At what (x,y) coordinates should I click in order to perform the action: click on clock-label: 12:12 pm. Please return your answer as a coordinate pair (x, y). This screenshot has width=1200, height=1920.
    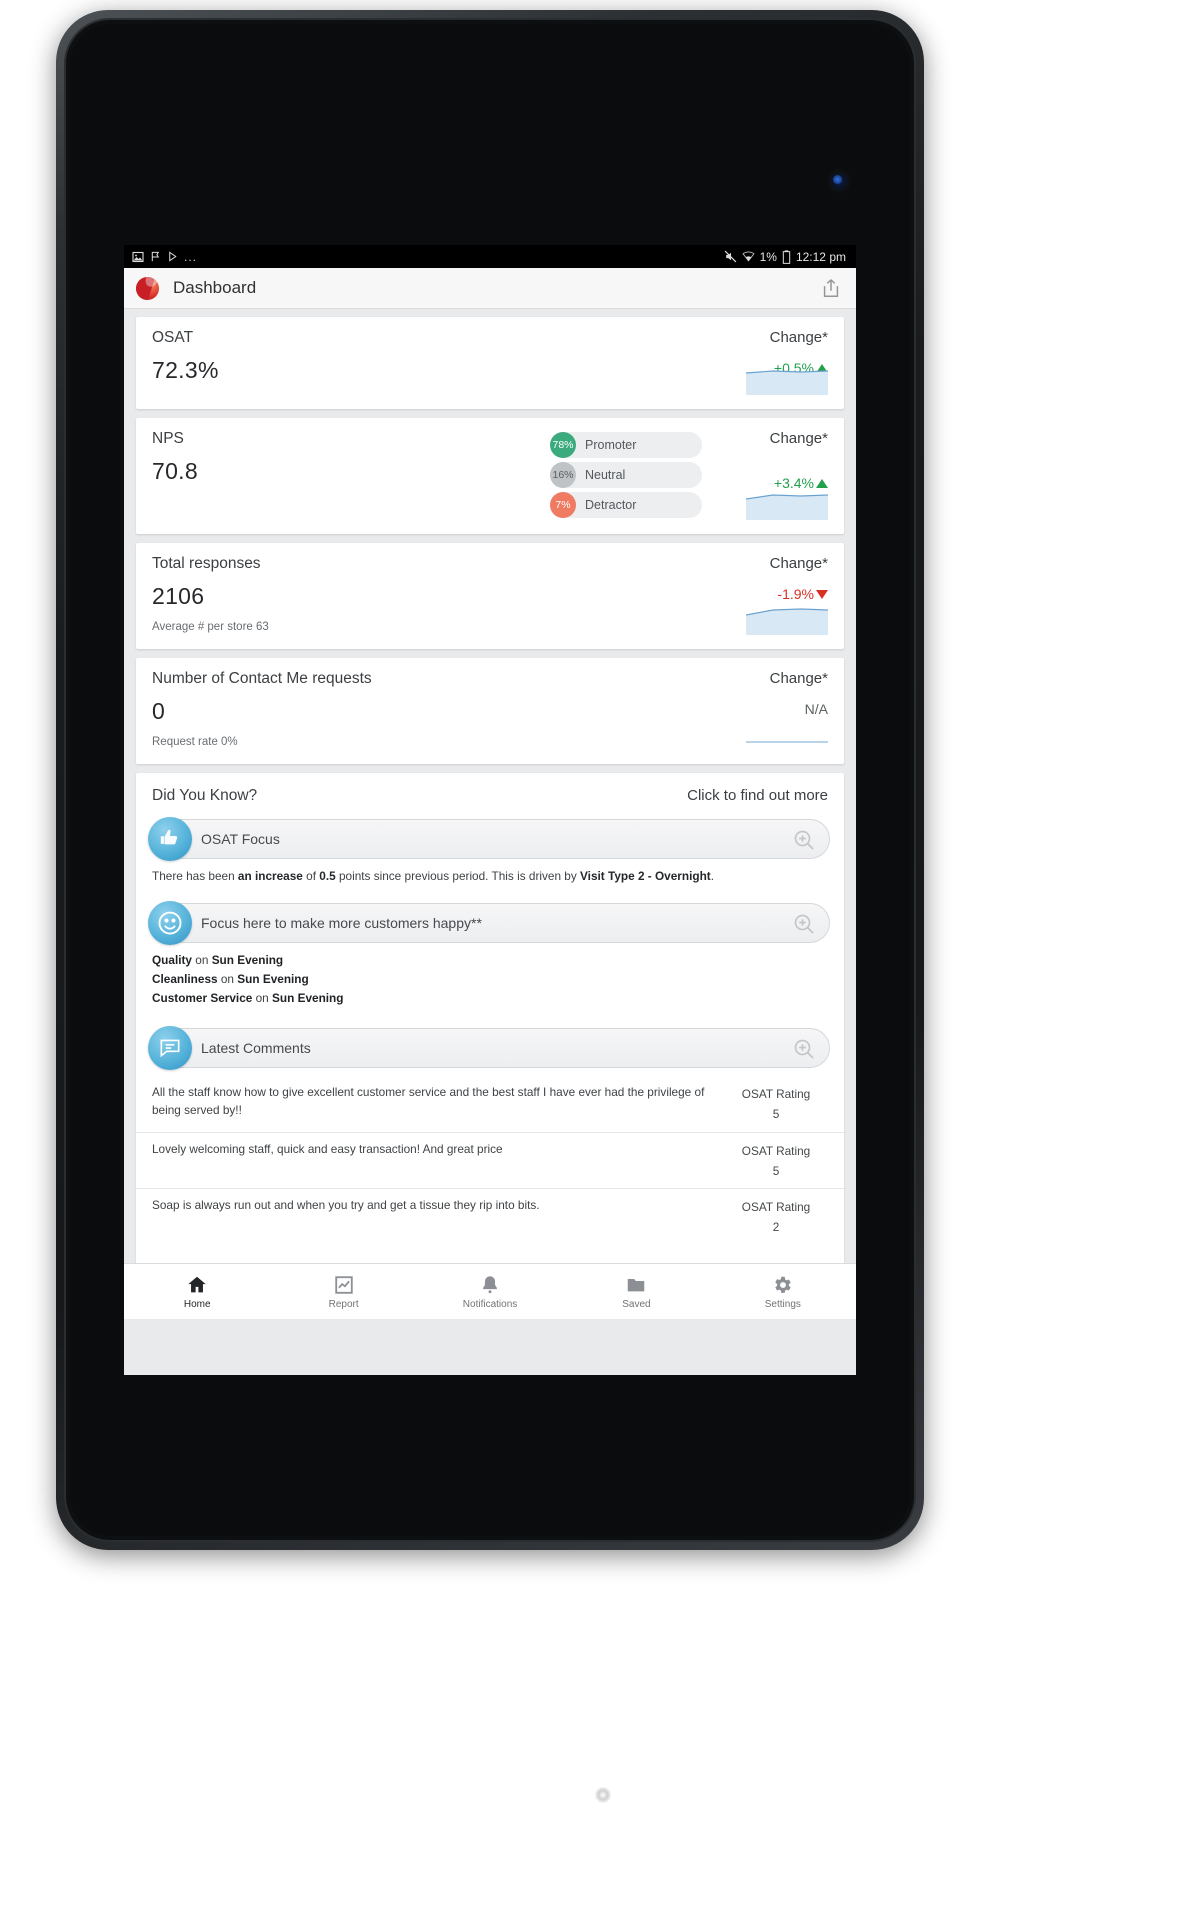
    Looking at the image, I should click on (820, 256).